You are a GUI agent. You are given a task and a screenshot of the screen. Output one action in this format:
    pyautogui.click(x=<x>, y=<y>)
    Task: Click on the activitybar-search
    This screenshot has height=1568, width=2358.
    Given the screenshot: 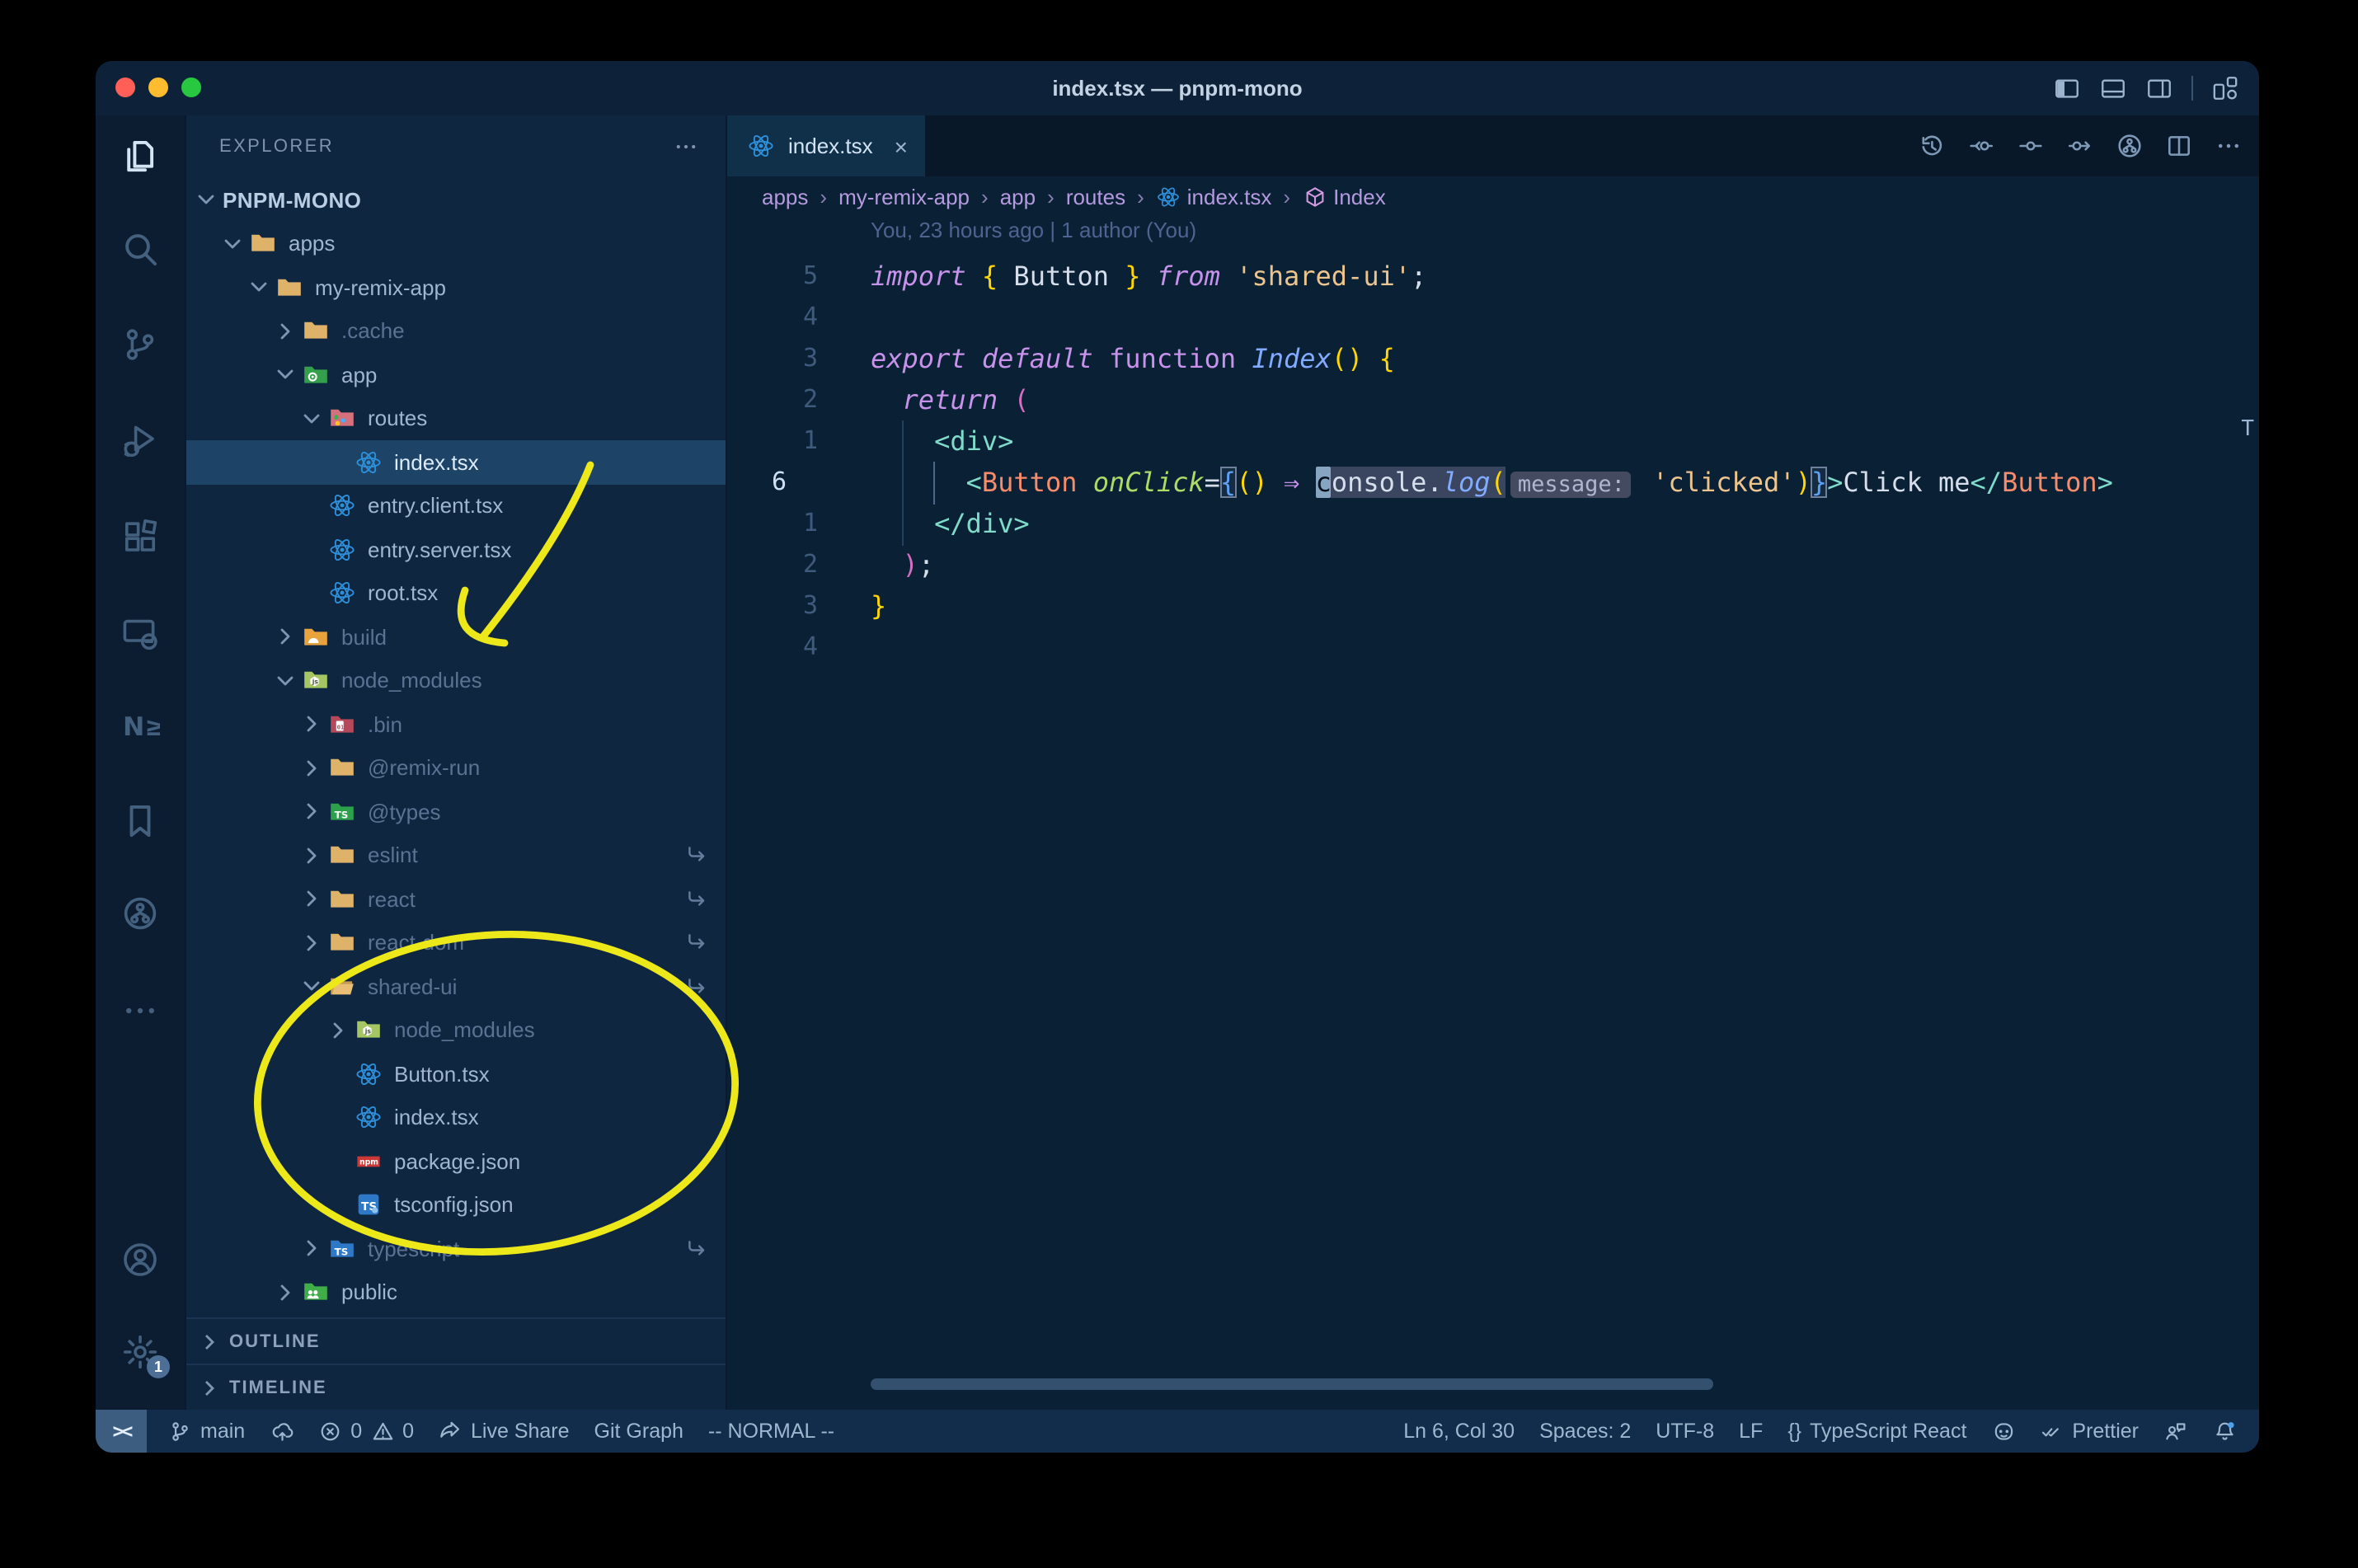 What is the action you would take?
    pyautogui.click(x=140, y=249)
    